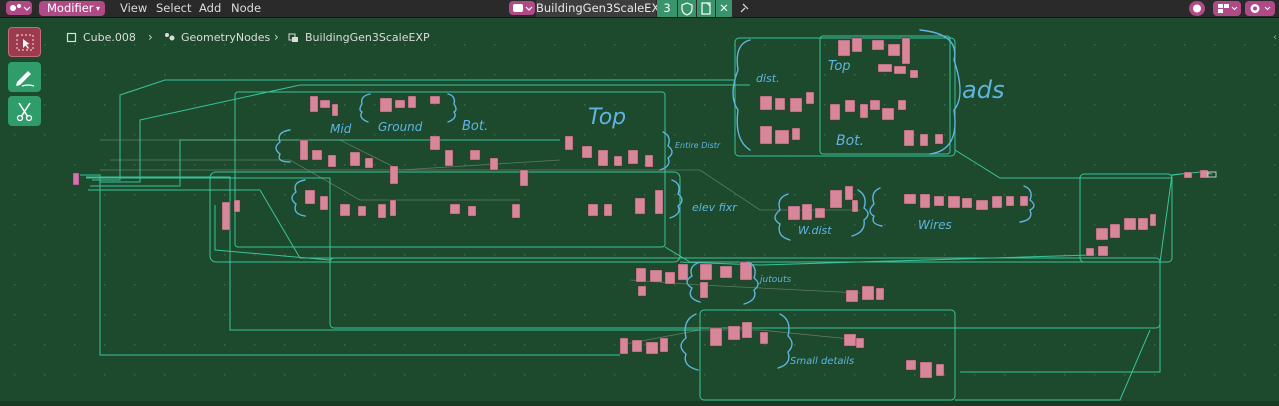 Image resolution: width=1279 pixels, height=406 pixels. What do you see at coordinates (639, 403) in the screenshot?
I see `bottom-edge` at bounding box center [639, 403].